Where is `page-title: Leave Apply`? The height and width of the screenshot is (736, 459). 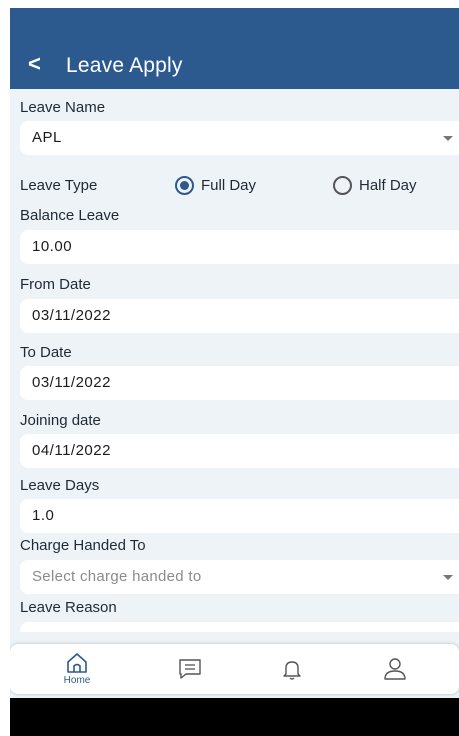 page-title: Leave Apply is located at coordinates (124, 65).